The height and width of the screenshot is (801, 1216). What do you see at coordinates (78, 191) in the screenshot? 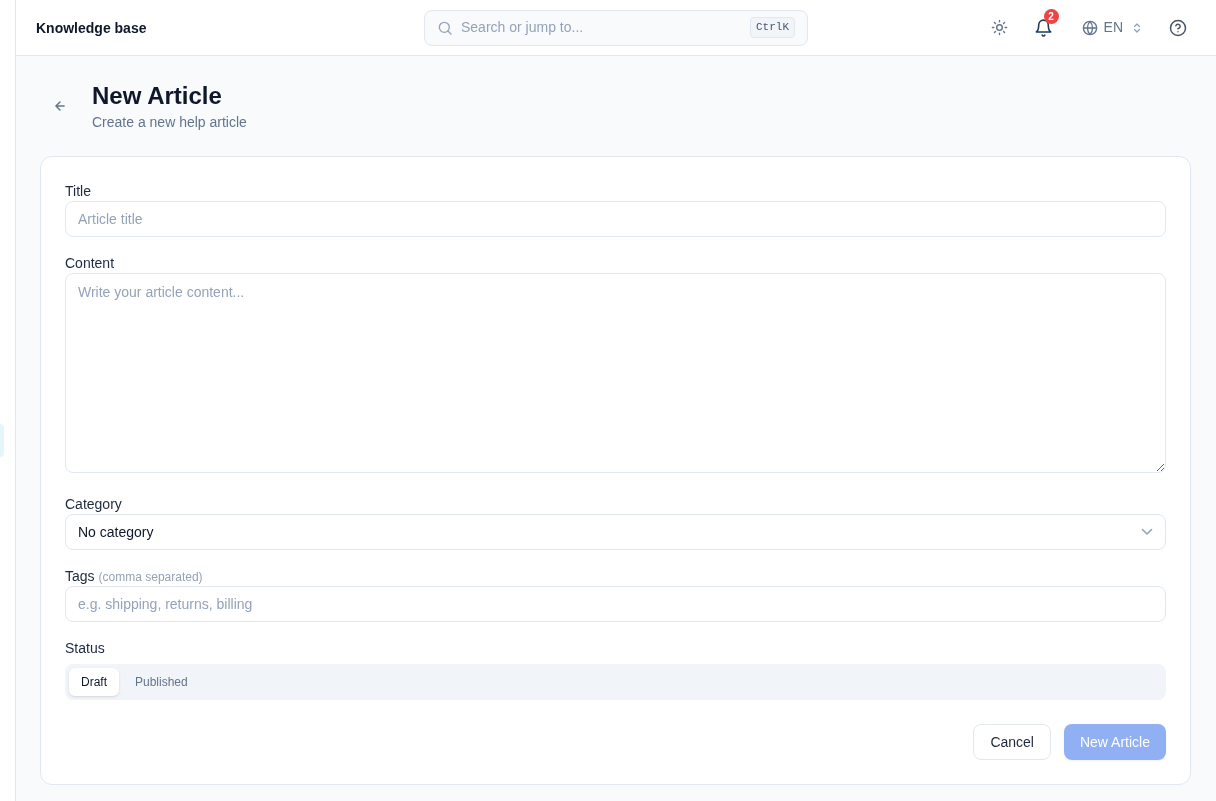
I see `field-label: Title` at bounding box center [78, 191].